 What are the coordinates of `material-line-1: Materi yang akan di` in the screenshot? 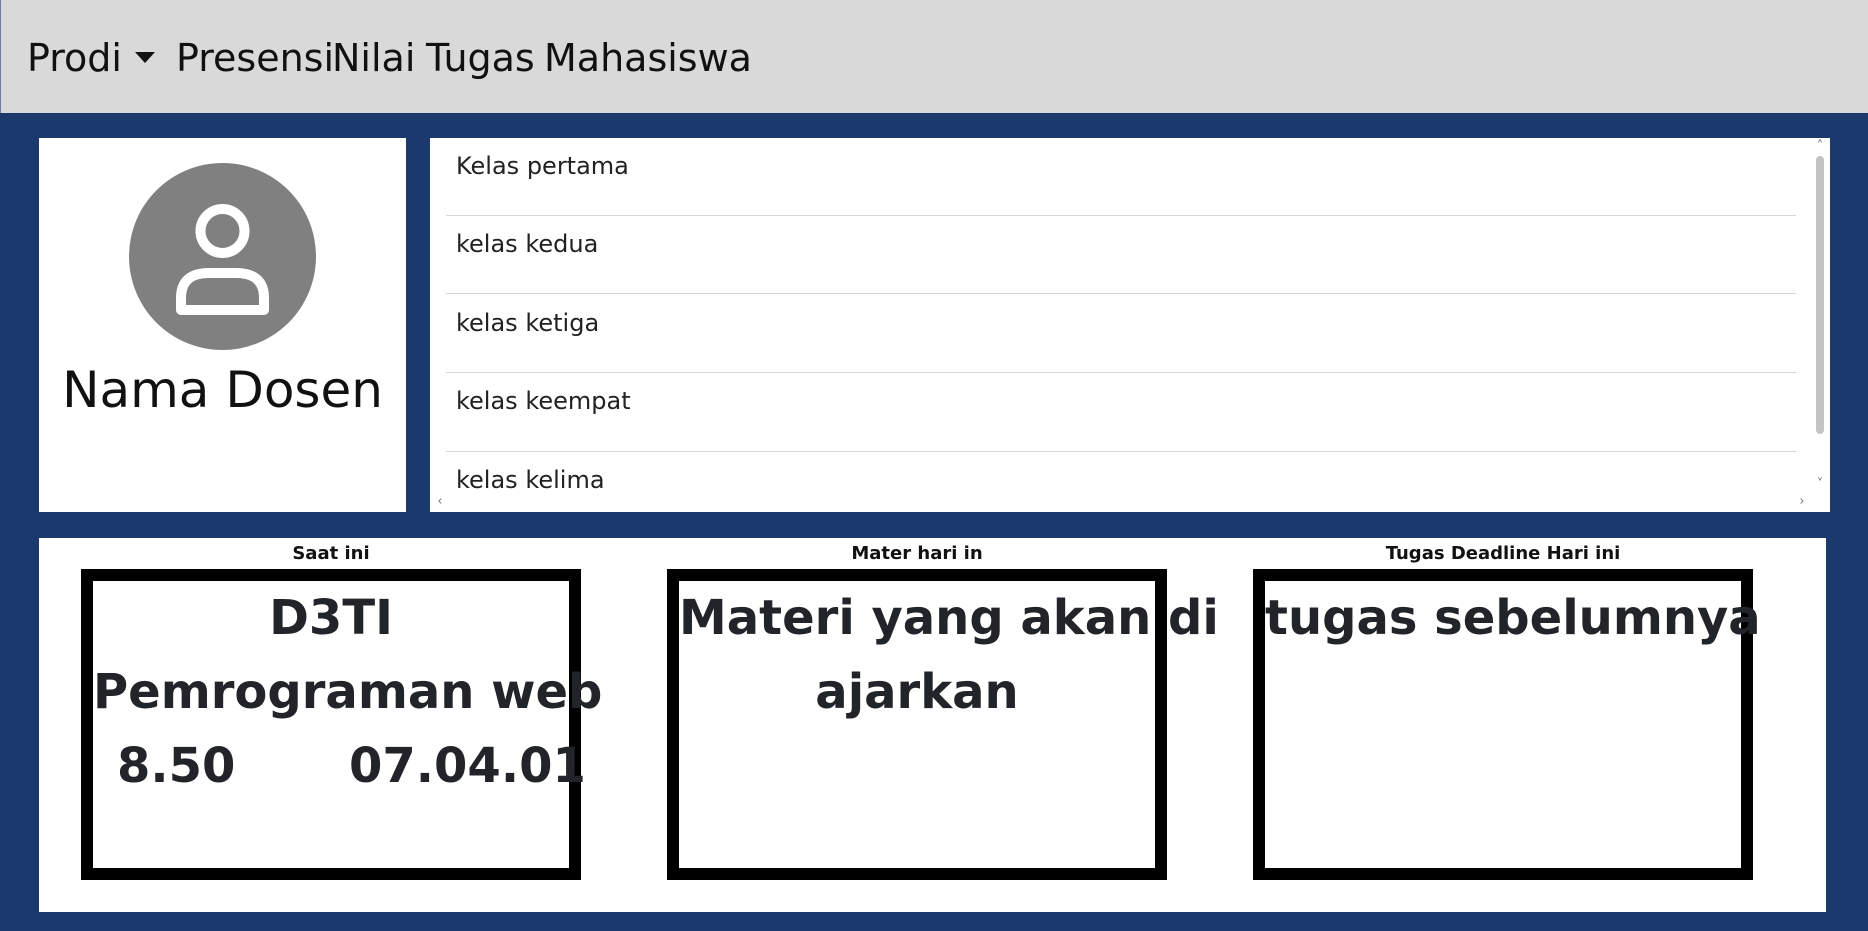 It's located at (949, 618).